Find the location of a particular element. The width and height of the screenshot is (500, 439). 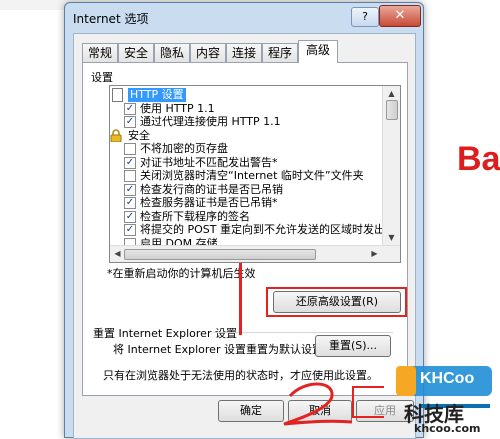

setting-label: 使用 HTTP 1.1 is located at coordinates (177, 108).